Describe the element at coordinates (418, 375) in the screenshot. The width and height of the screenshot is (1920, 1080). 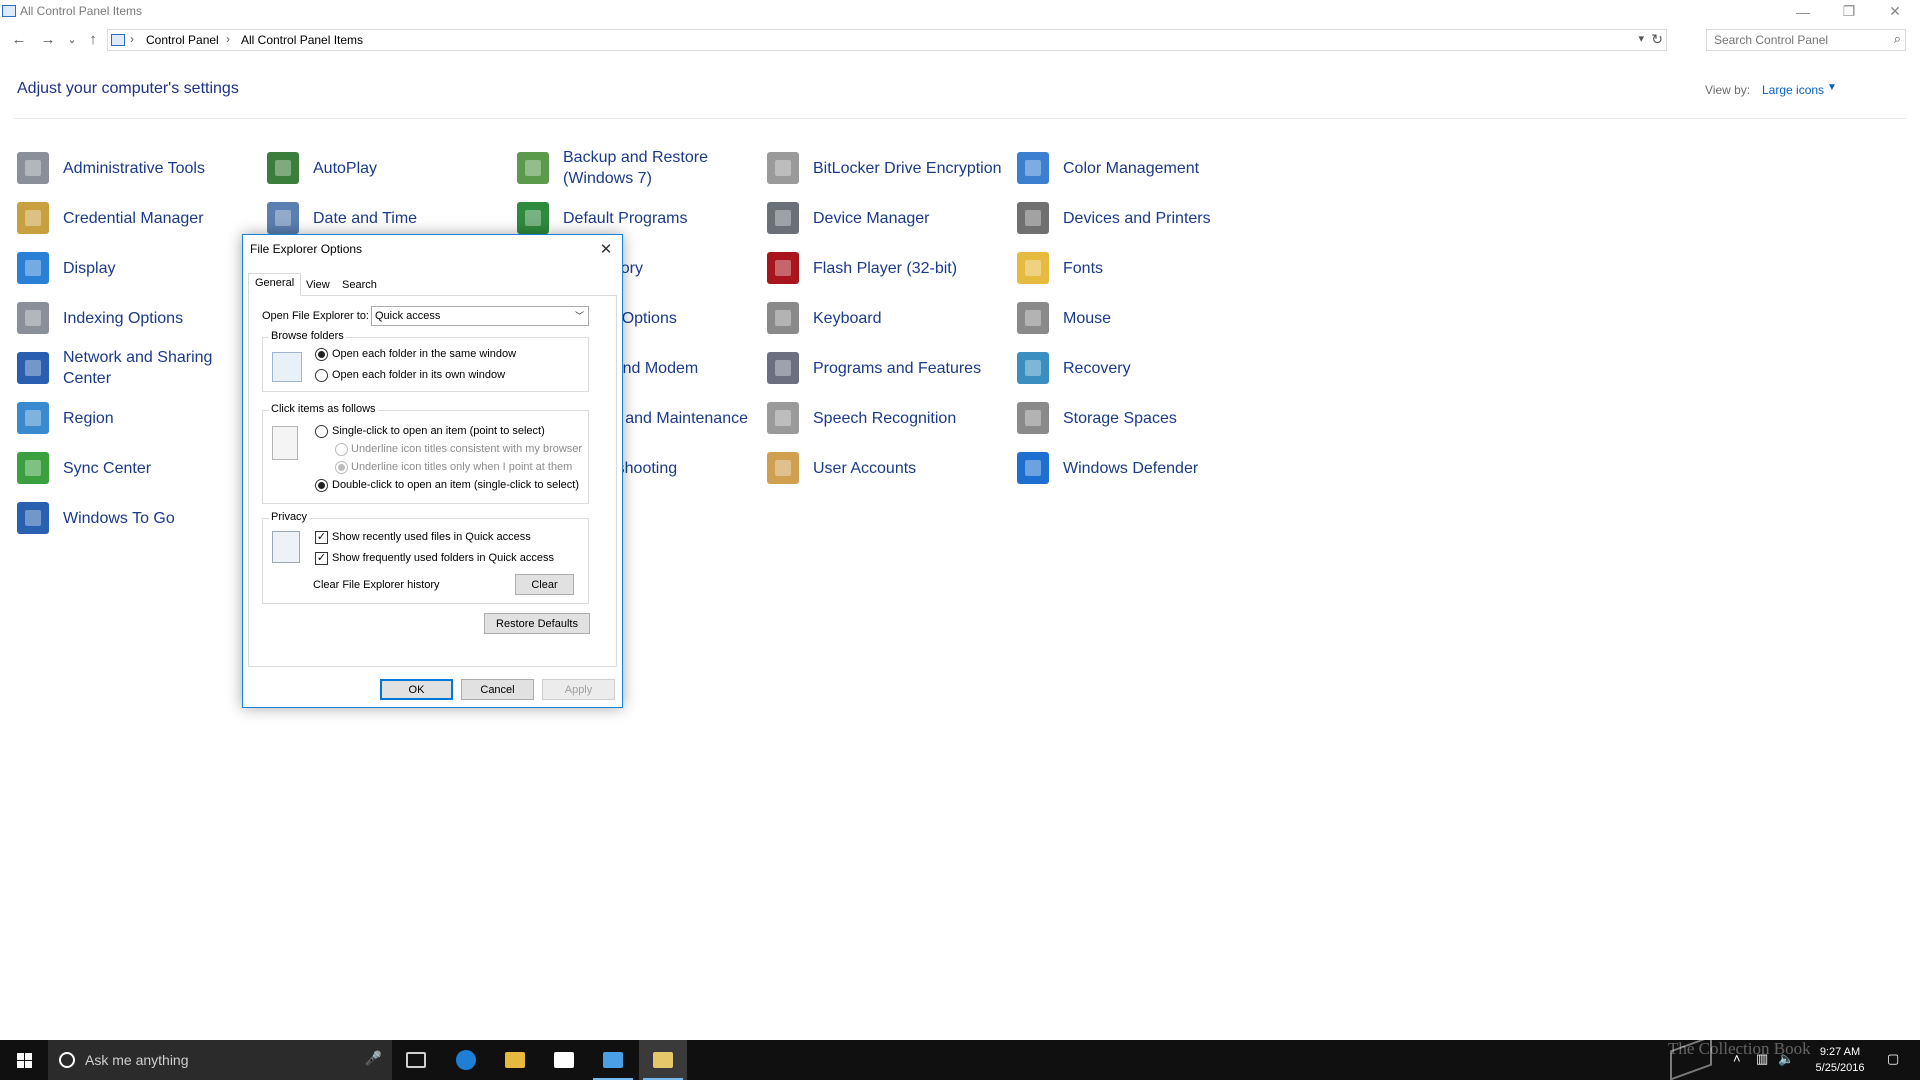
I see `own-window-label: Open each folder in its own window` at that location.